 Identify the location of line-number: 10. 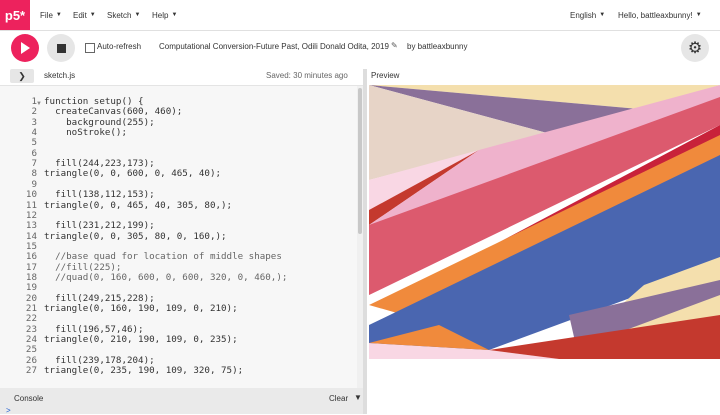
(31, 195).